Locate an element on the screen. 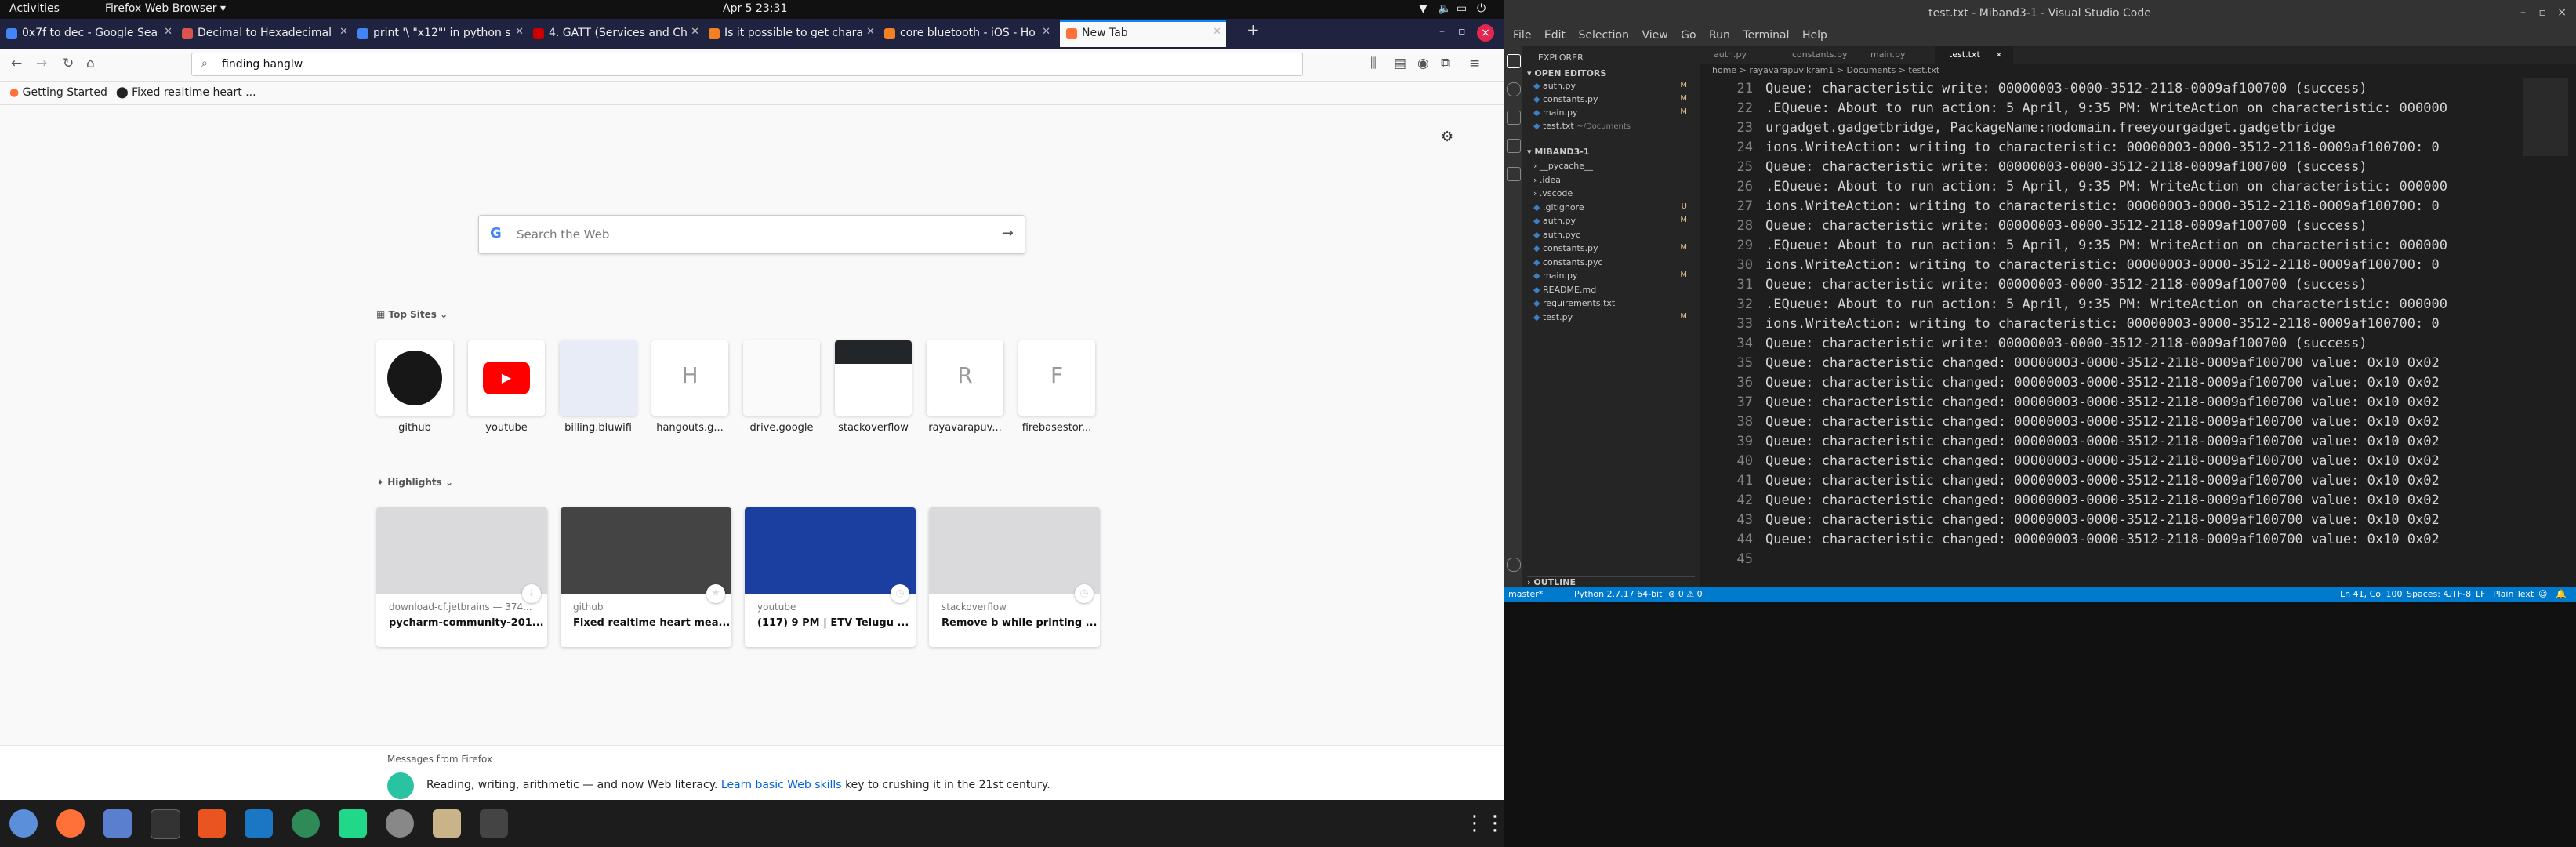 Image resolution: width=2576 pixels, height=847 pixels. arrow-right-icon: → is located at coordinates (1008, 233).